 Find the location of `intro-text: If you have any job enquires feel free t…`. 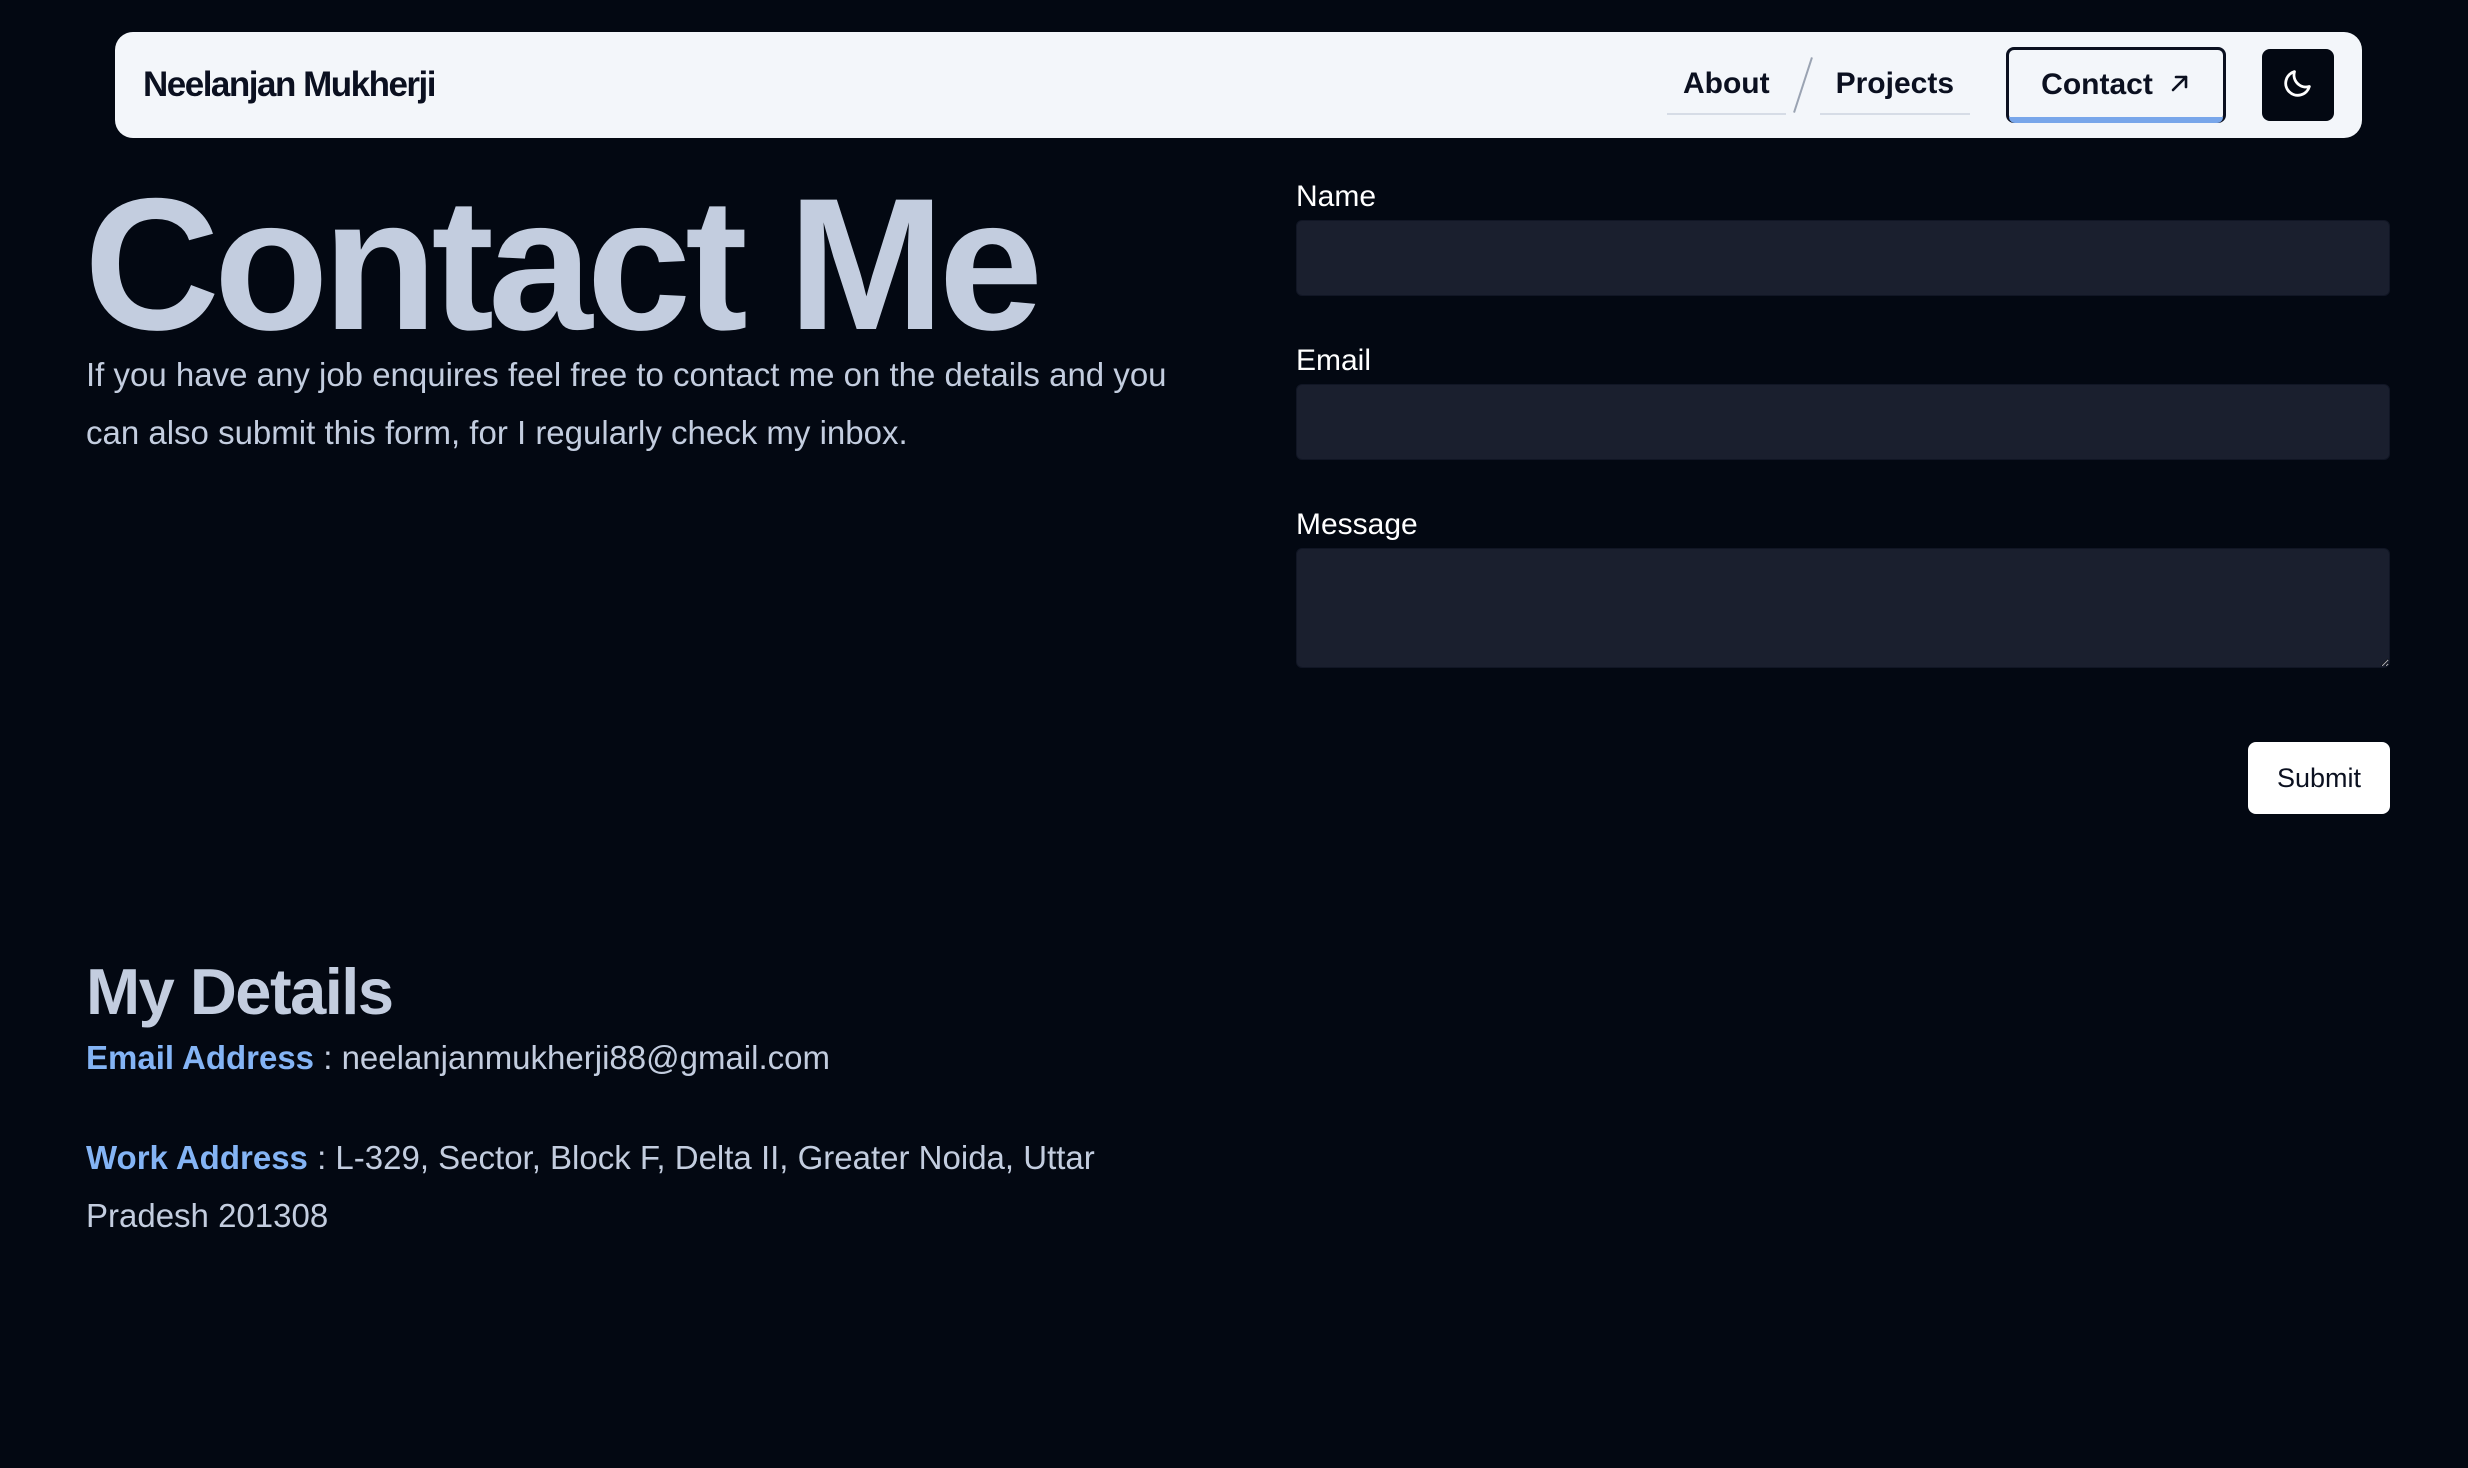

intro-text: If you have any job enquires feel free t… is located at coordinates (626, 403).